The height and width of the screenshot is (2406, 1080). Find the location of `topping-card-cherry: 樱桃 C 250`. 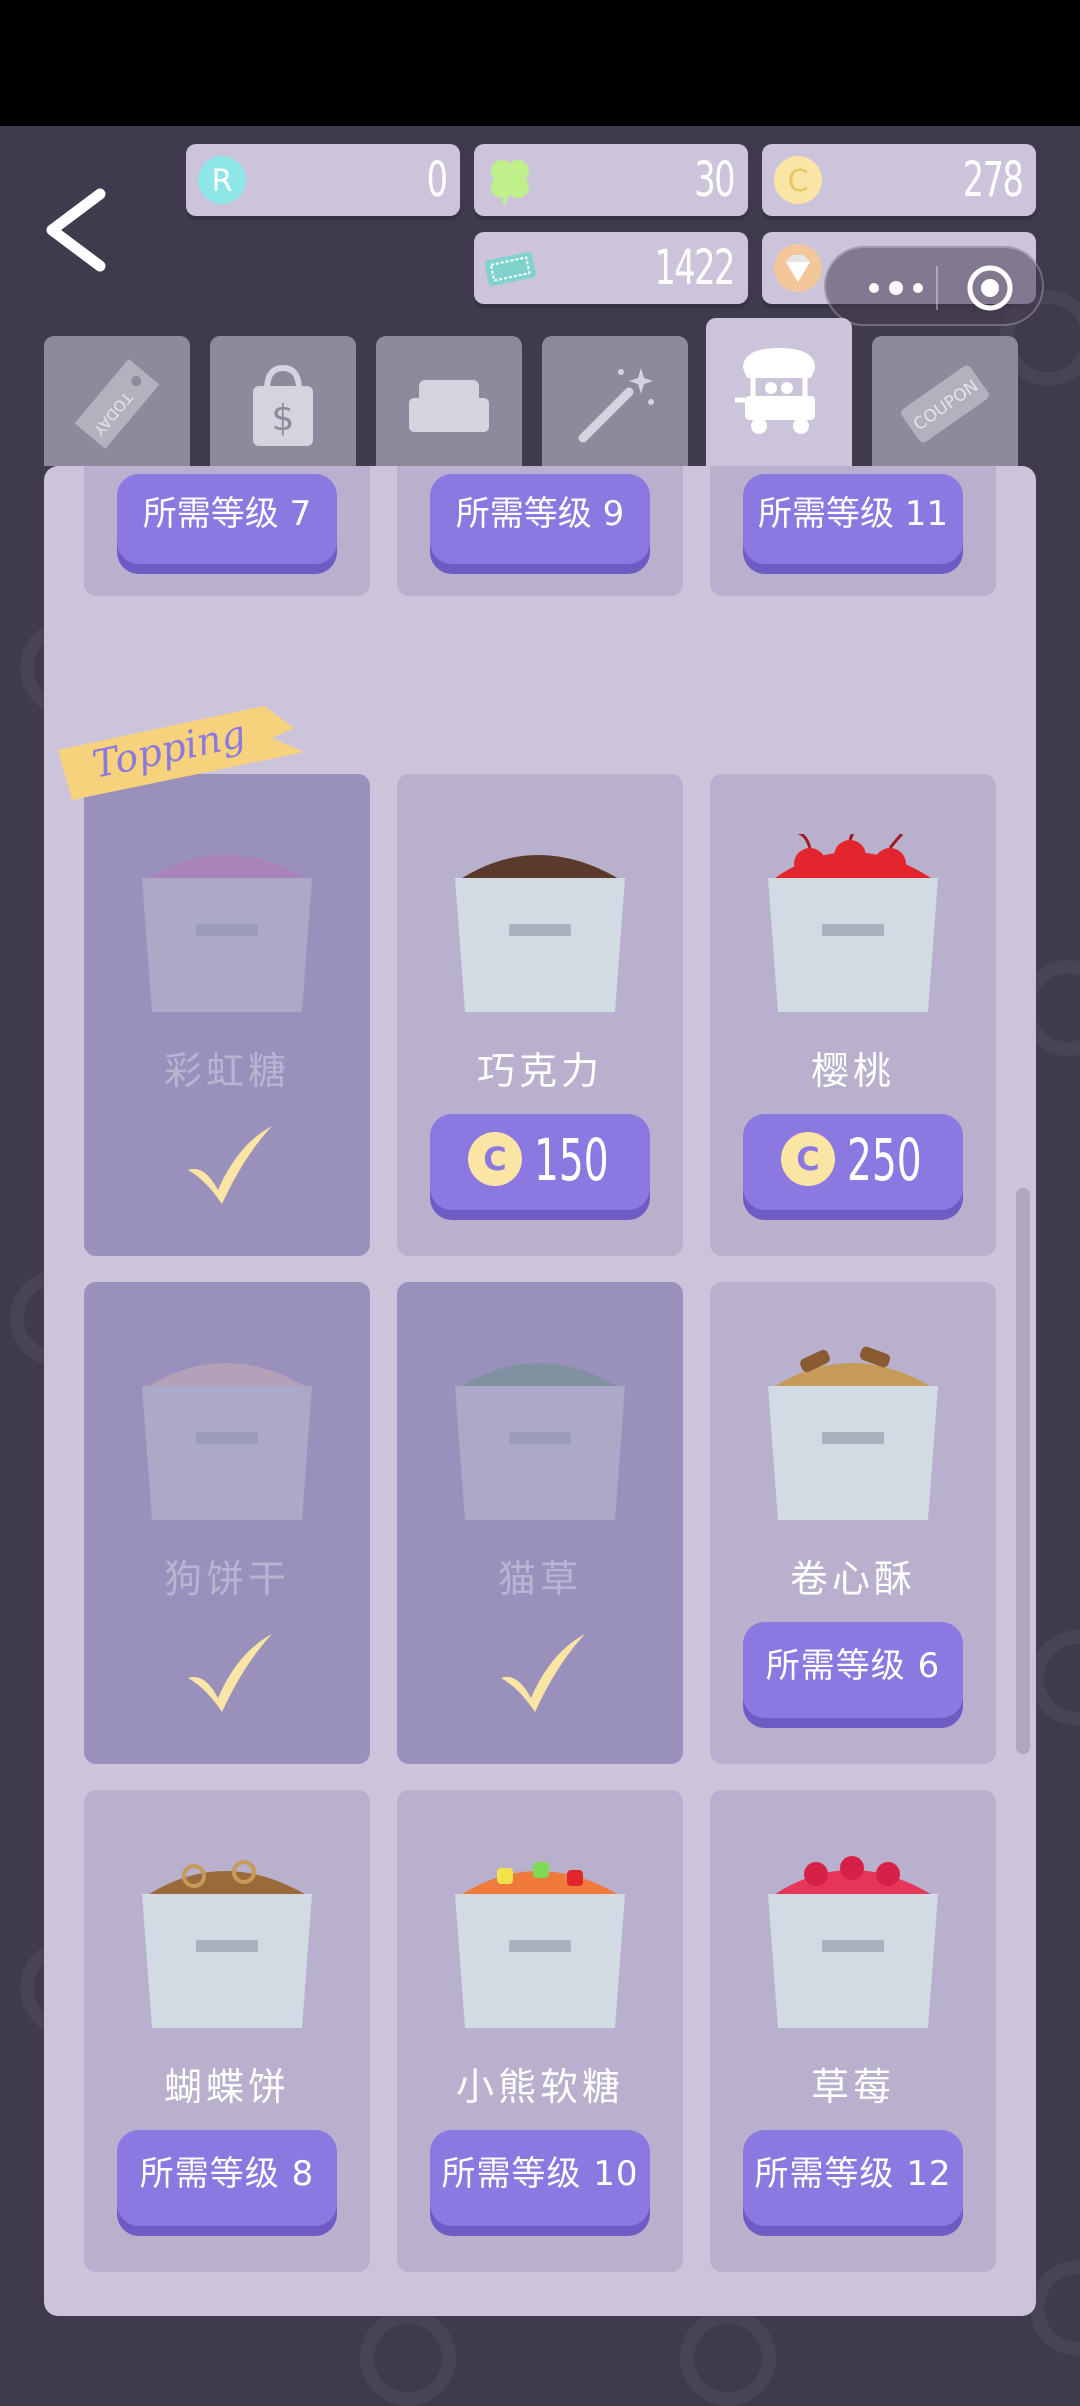

topping-card-cherry: 樱桃 C 250 is located at coordinates (853, 1015).